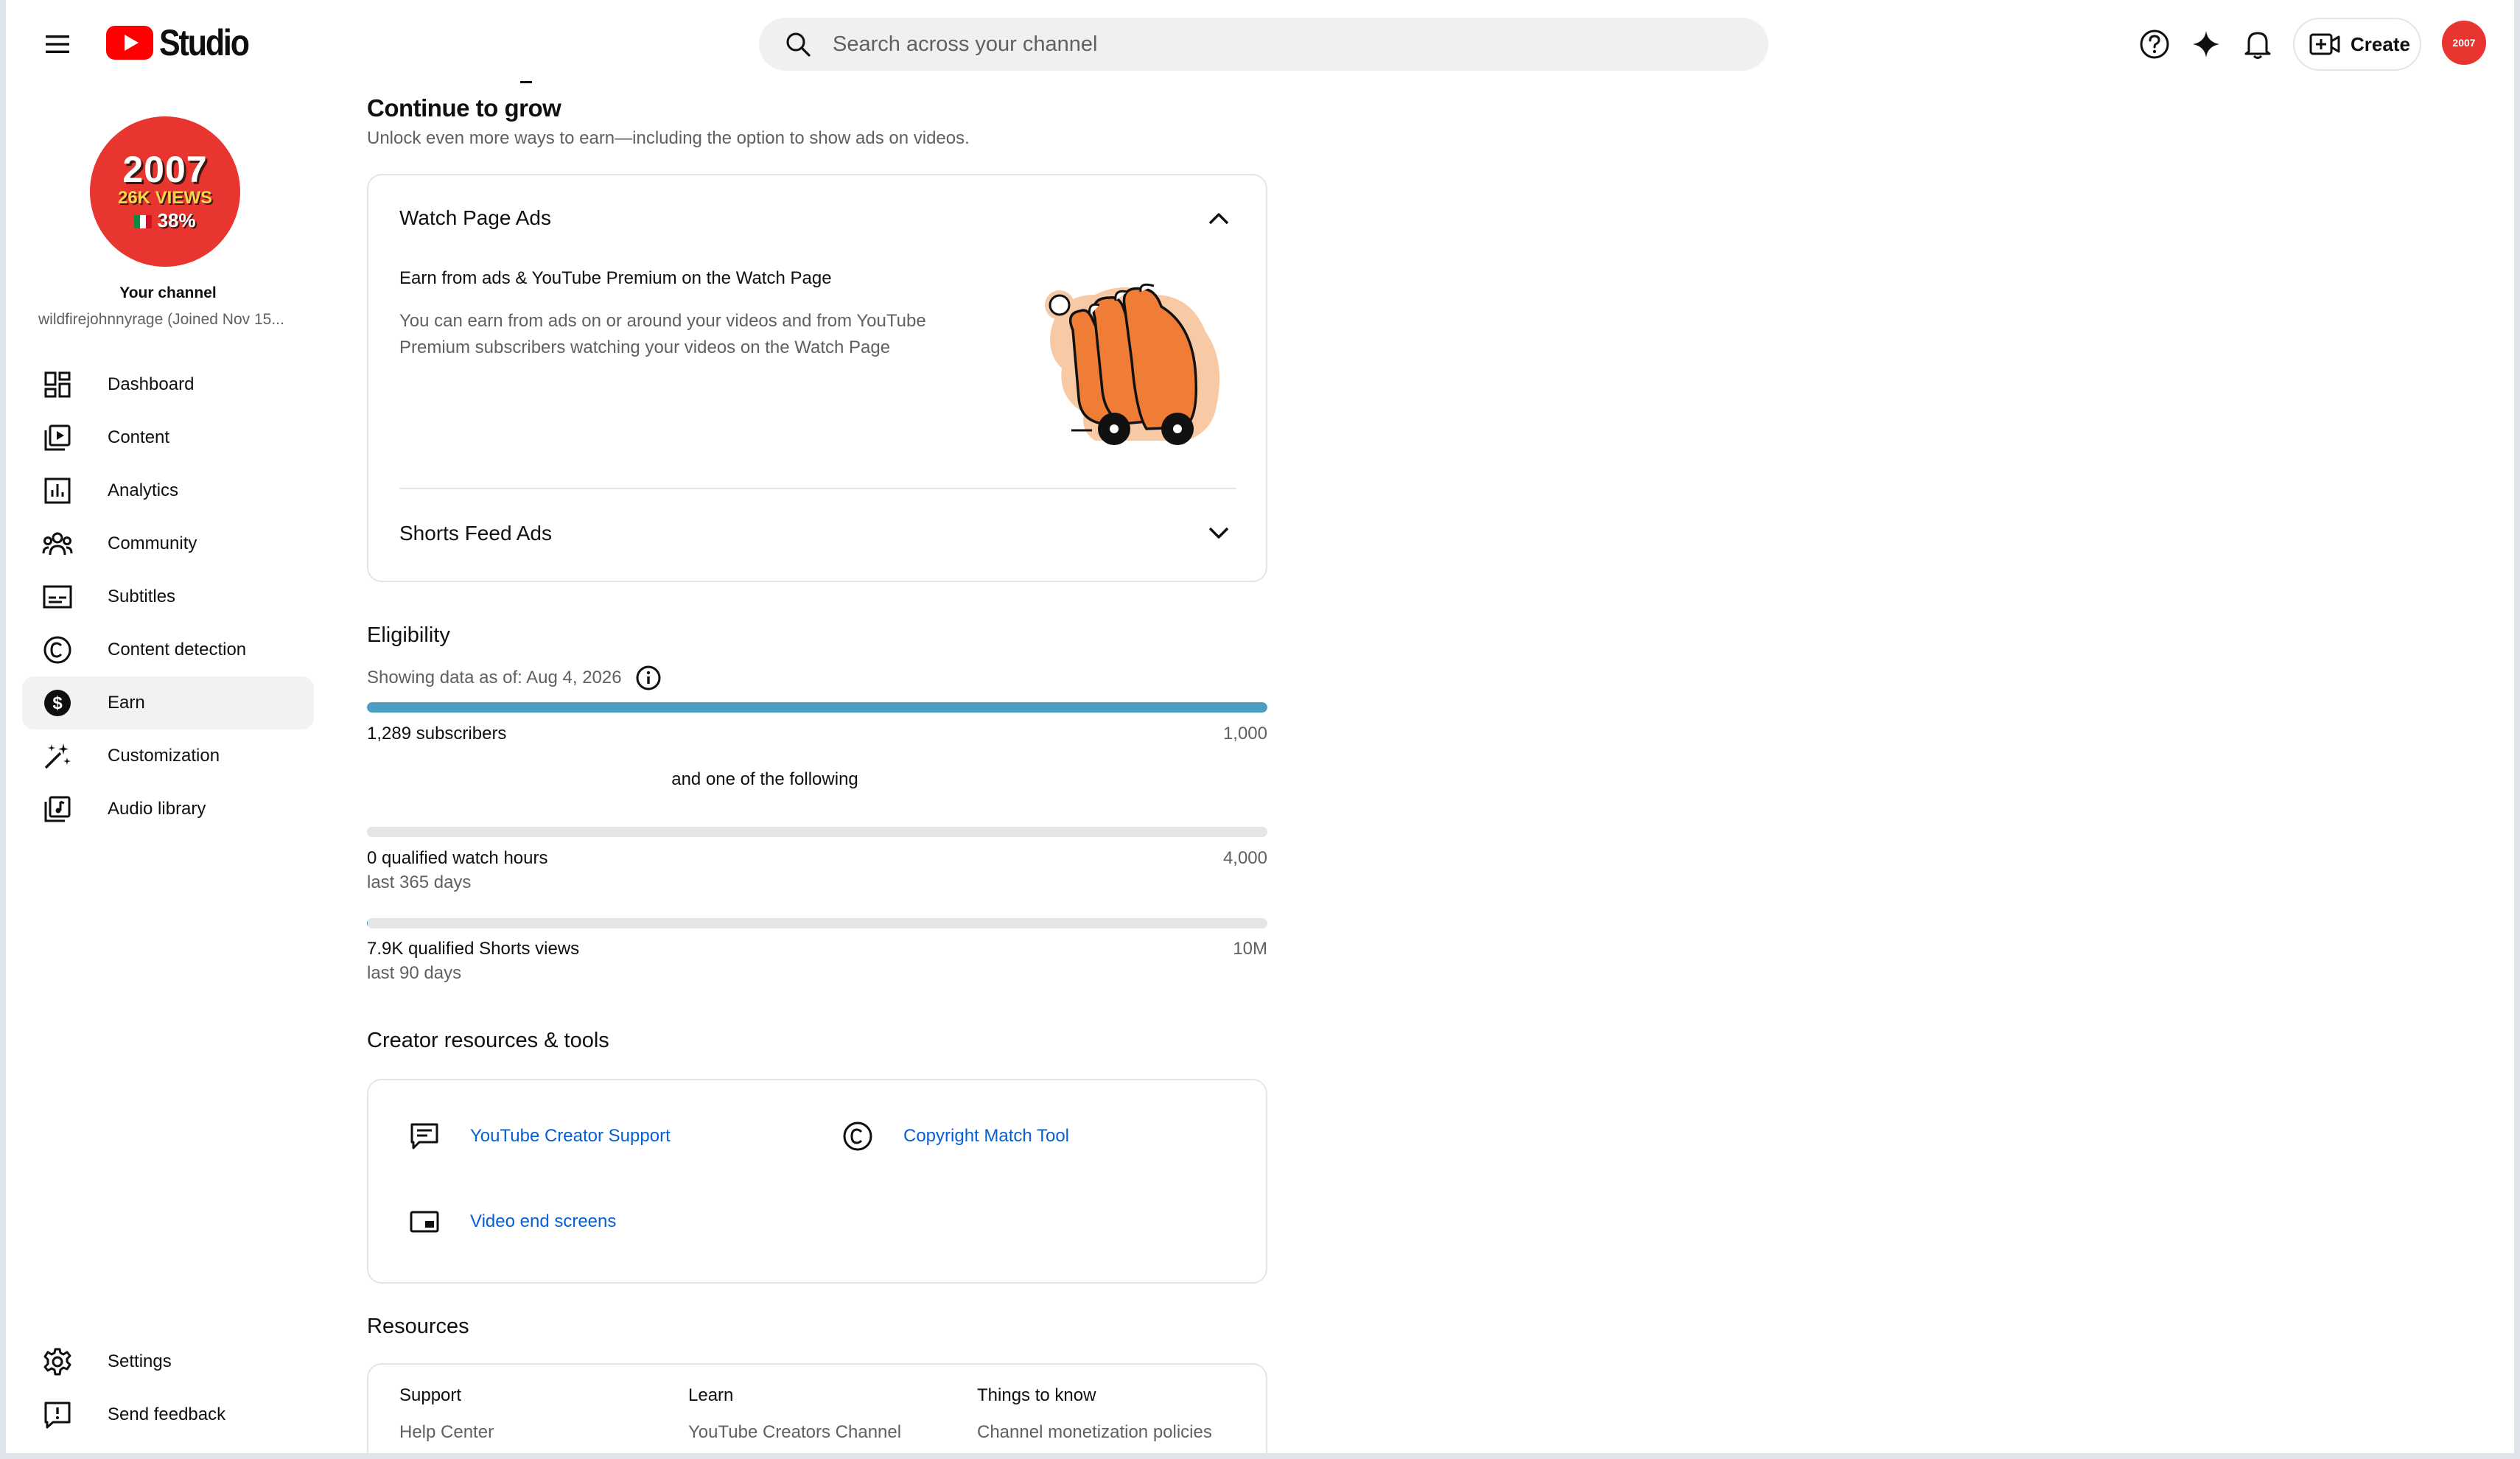 The height and width of the screenshot is (1459, 2520). What do you see at coordinates (204, 42) in the screenshot?
I see `studio-logo-text: Studio` at bounding box center [204, 42].